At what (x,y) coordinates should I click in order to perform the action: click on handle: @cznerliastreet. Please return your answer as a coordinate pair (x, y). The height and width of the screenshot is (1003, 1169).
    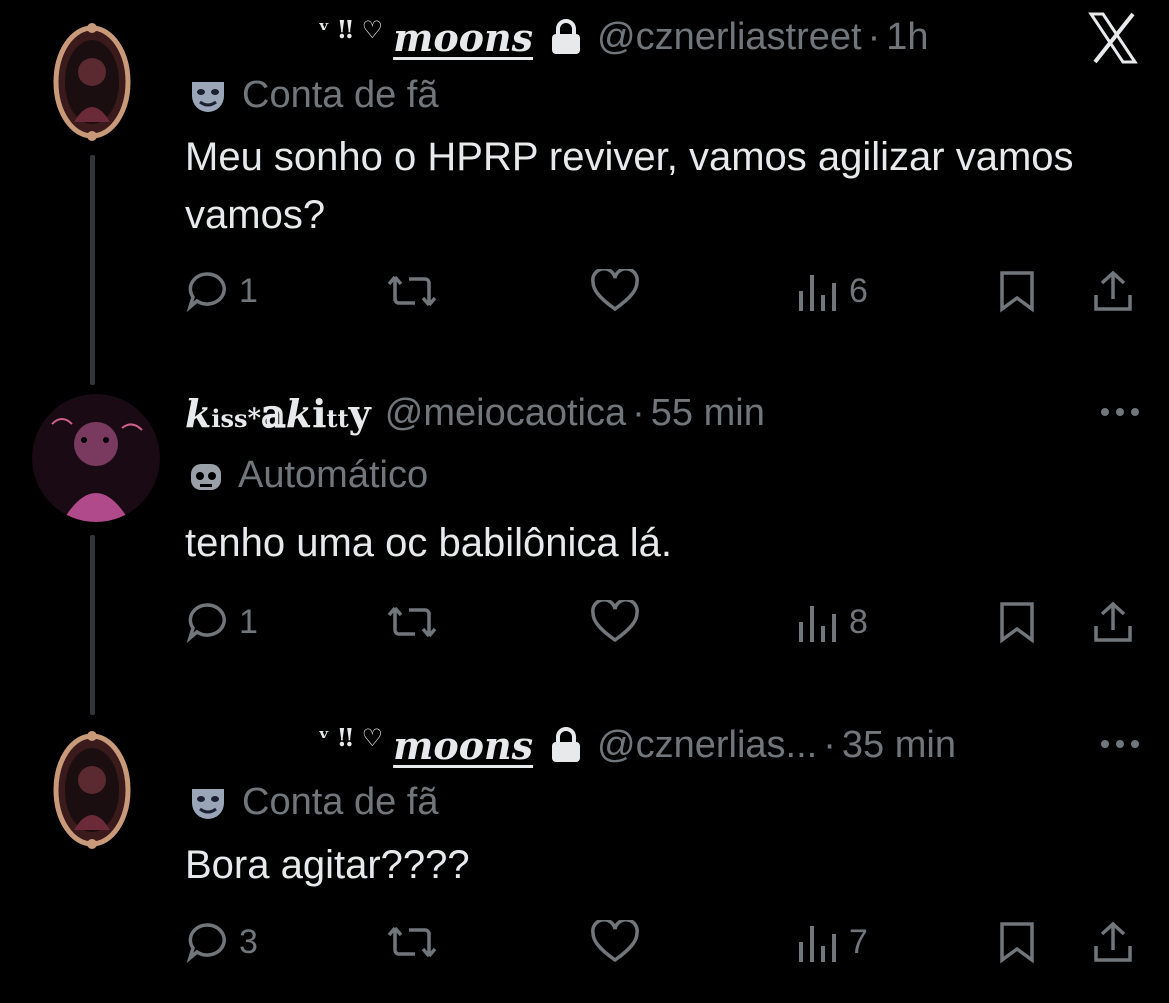
    Looking at the image, I should click on (729, 37).